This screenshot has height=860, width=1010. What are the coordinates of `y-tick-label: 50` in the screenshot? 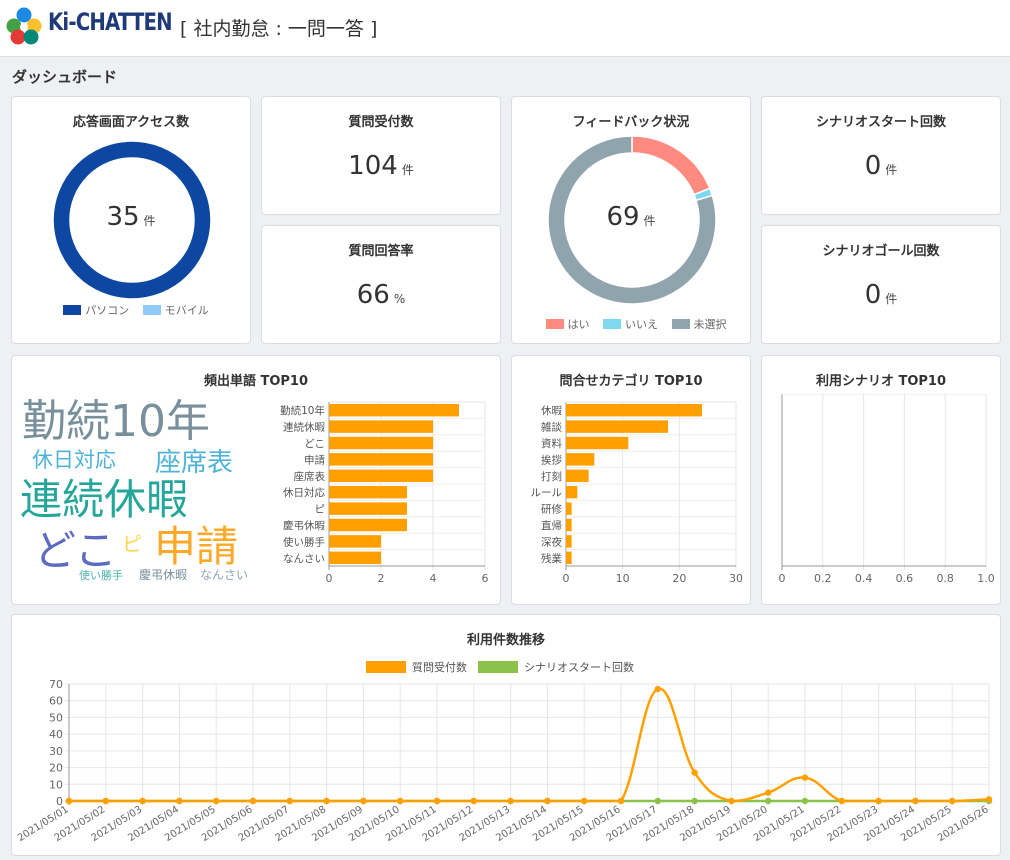 It's located at (56, 717).